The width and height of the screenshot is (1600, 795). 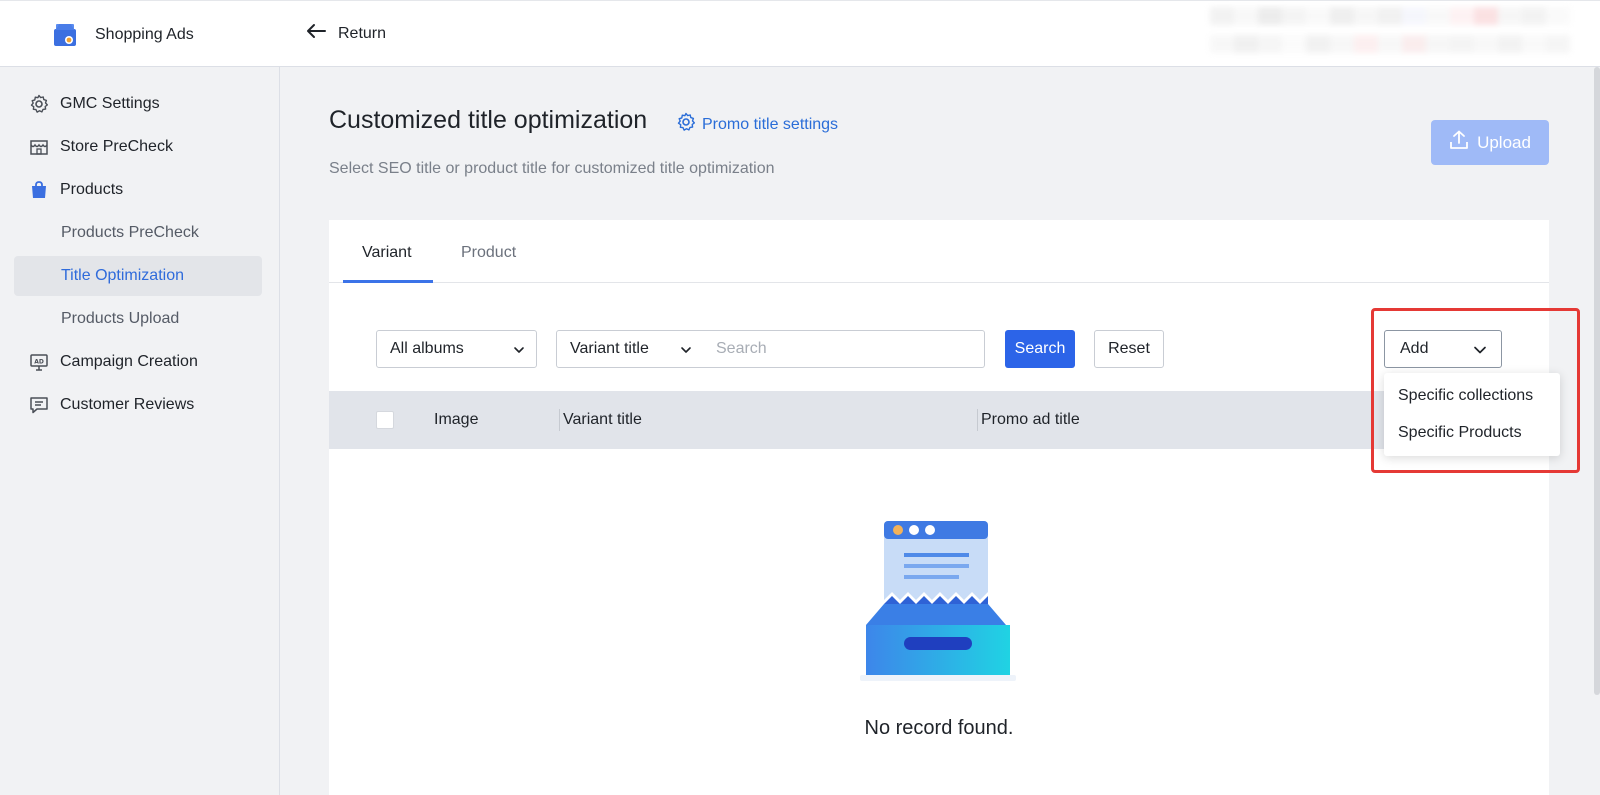 I want to click on sidebar-item-label: GMC Settings, so click(x=110, y=103).